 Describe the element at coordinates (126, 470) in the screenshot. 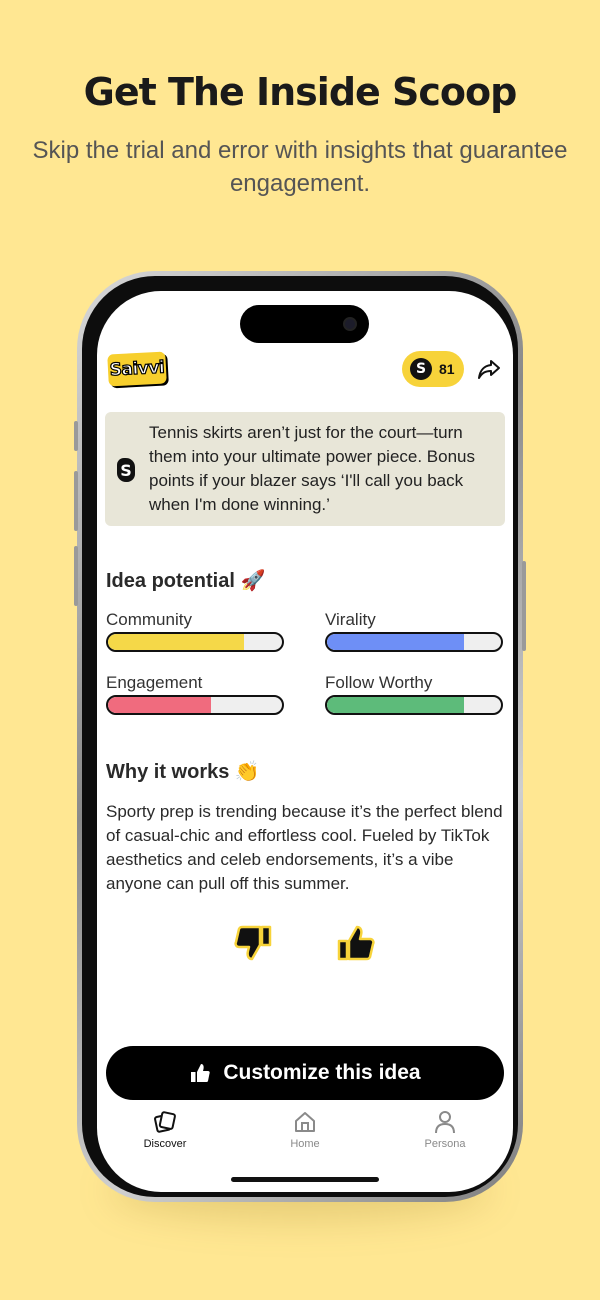

I see `saivvi-s-icon: S` at that location.